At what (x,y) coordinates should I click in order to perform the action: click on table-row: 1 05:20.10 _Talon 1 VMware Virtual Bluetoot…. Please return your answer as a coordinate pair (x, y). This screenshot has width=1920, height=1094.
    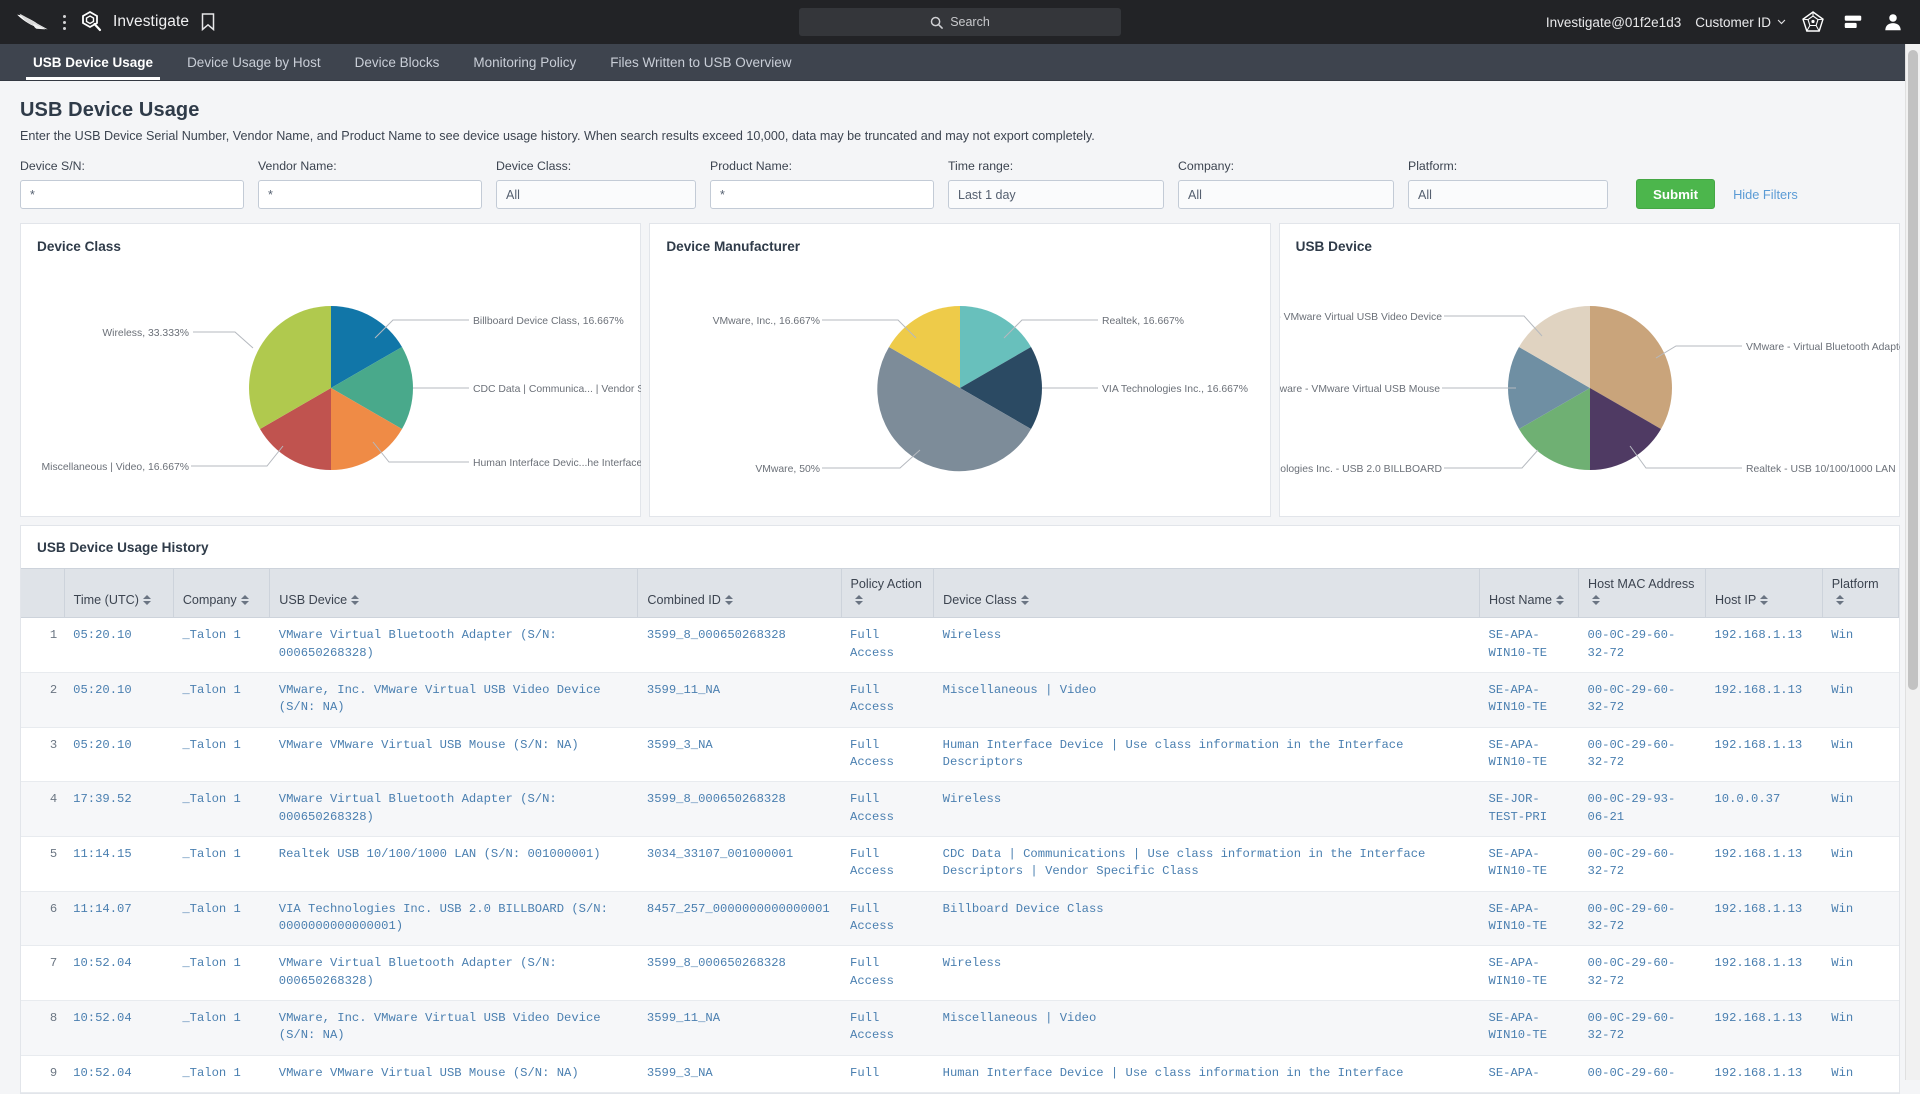
    Looking at the image, I should click on (960, 645).